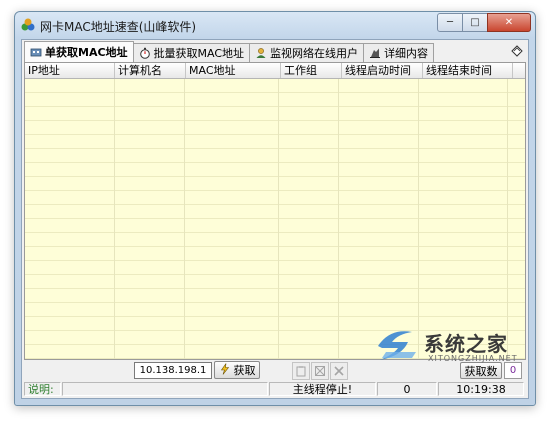  I want to click on fetch-button: 获取, so click(237, 370).